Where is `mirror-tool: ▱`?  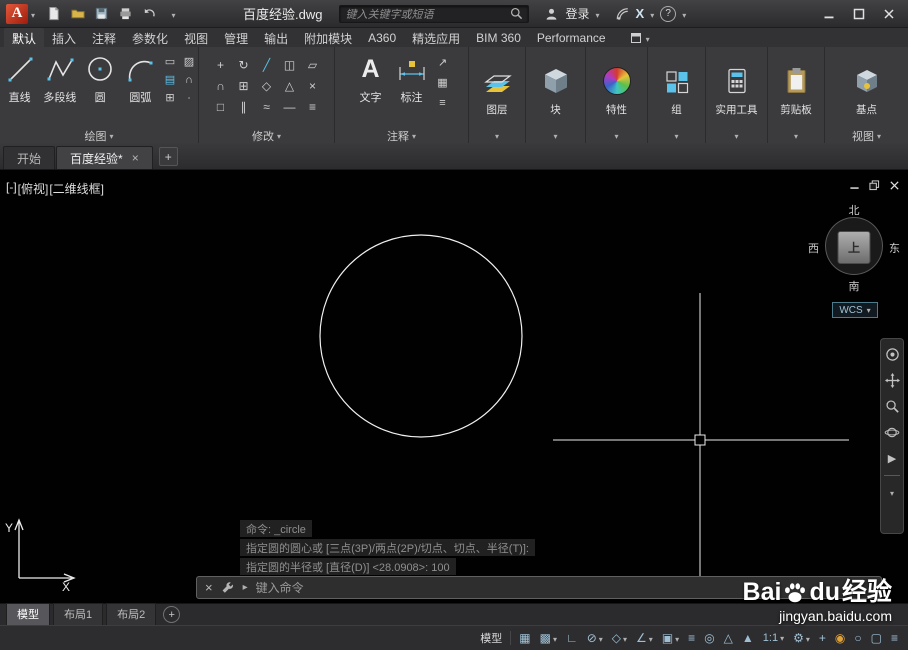
mirror-tool: ▱ is located at coordinates (313, 65).